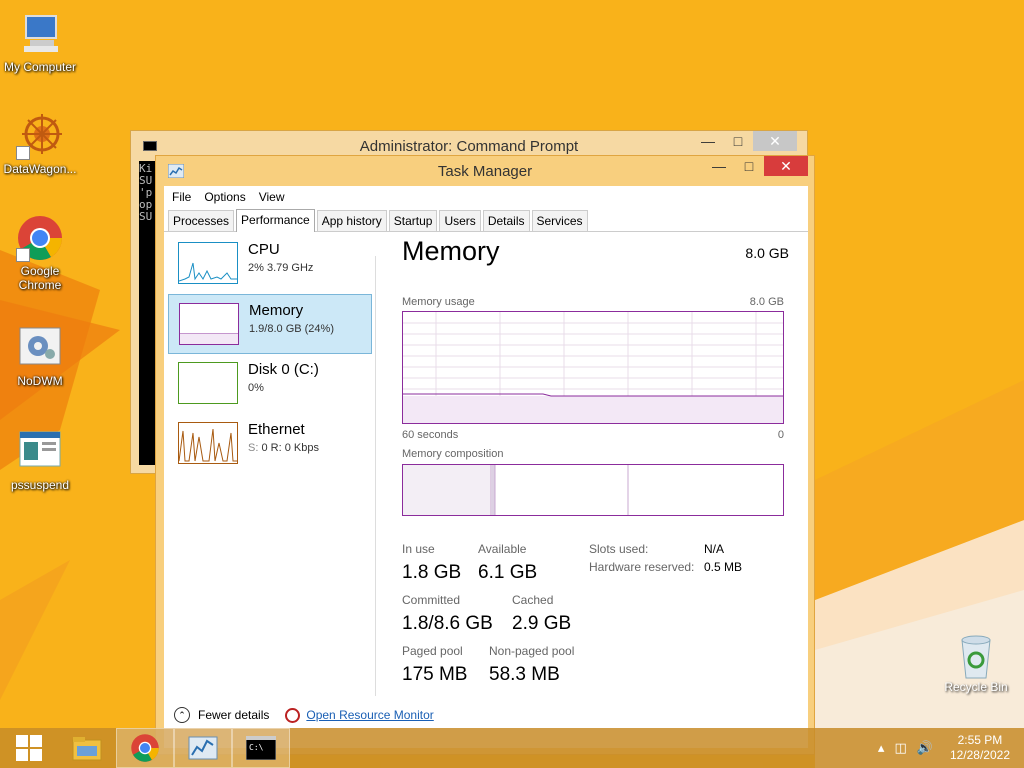 The width and height of the screenshot is (1024, 768). I want to click on perf-item-name: Memory, so click(276, 310).